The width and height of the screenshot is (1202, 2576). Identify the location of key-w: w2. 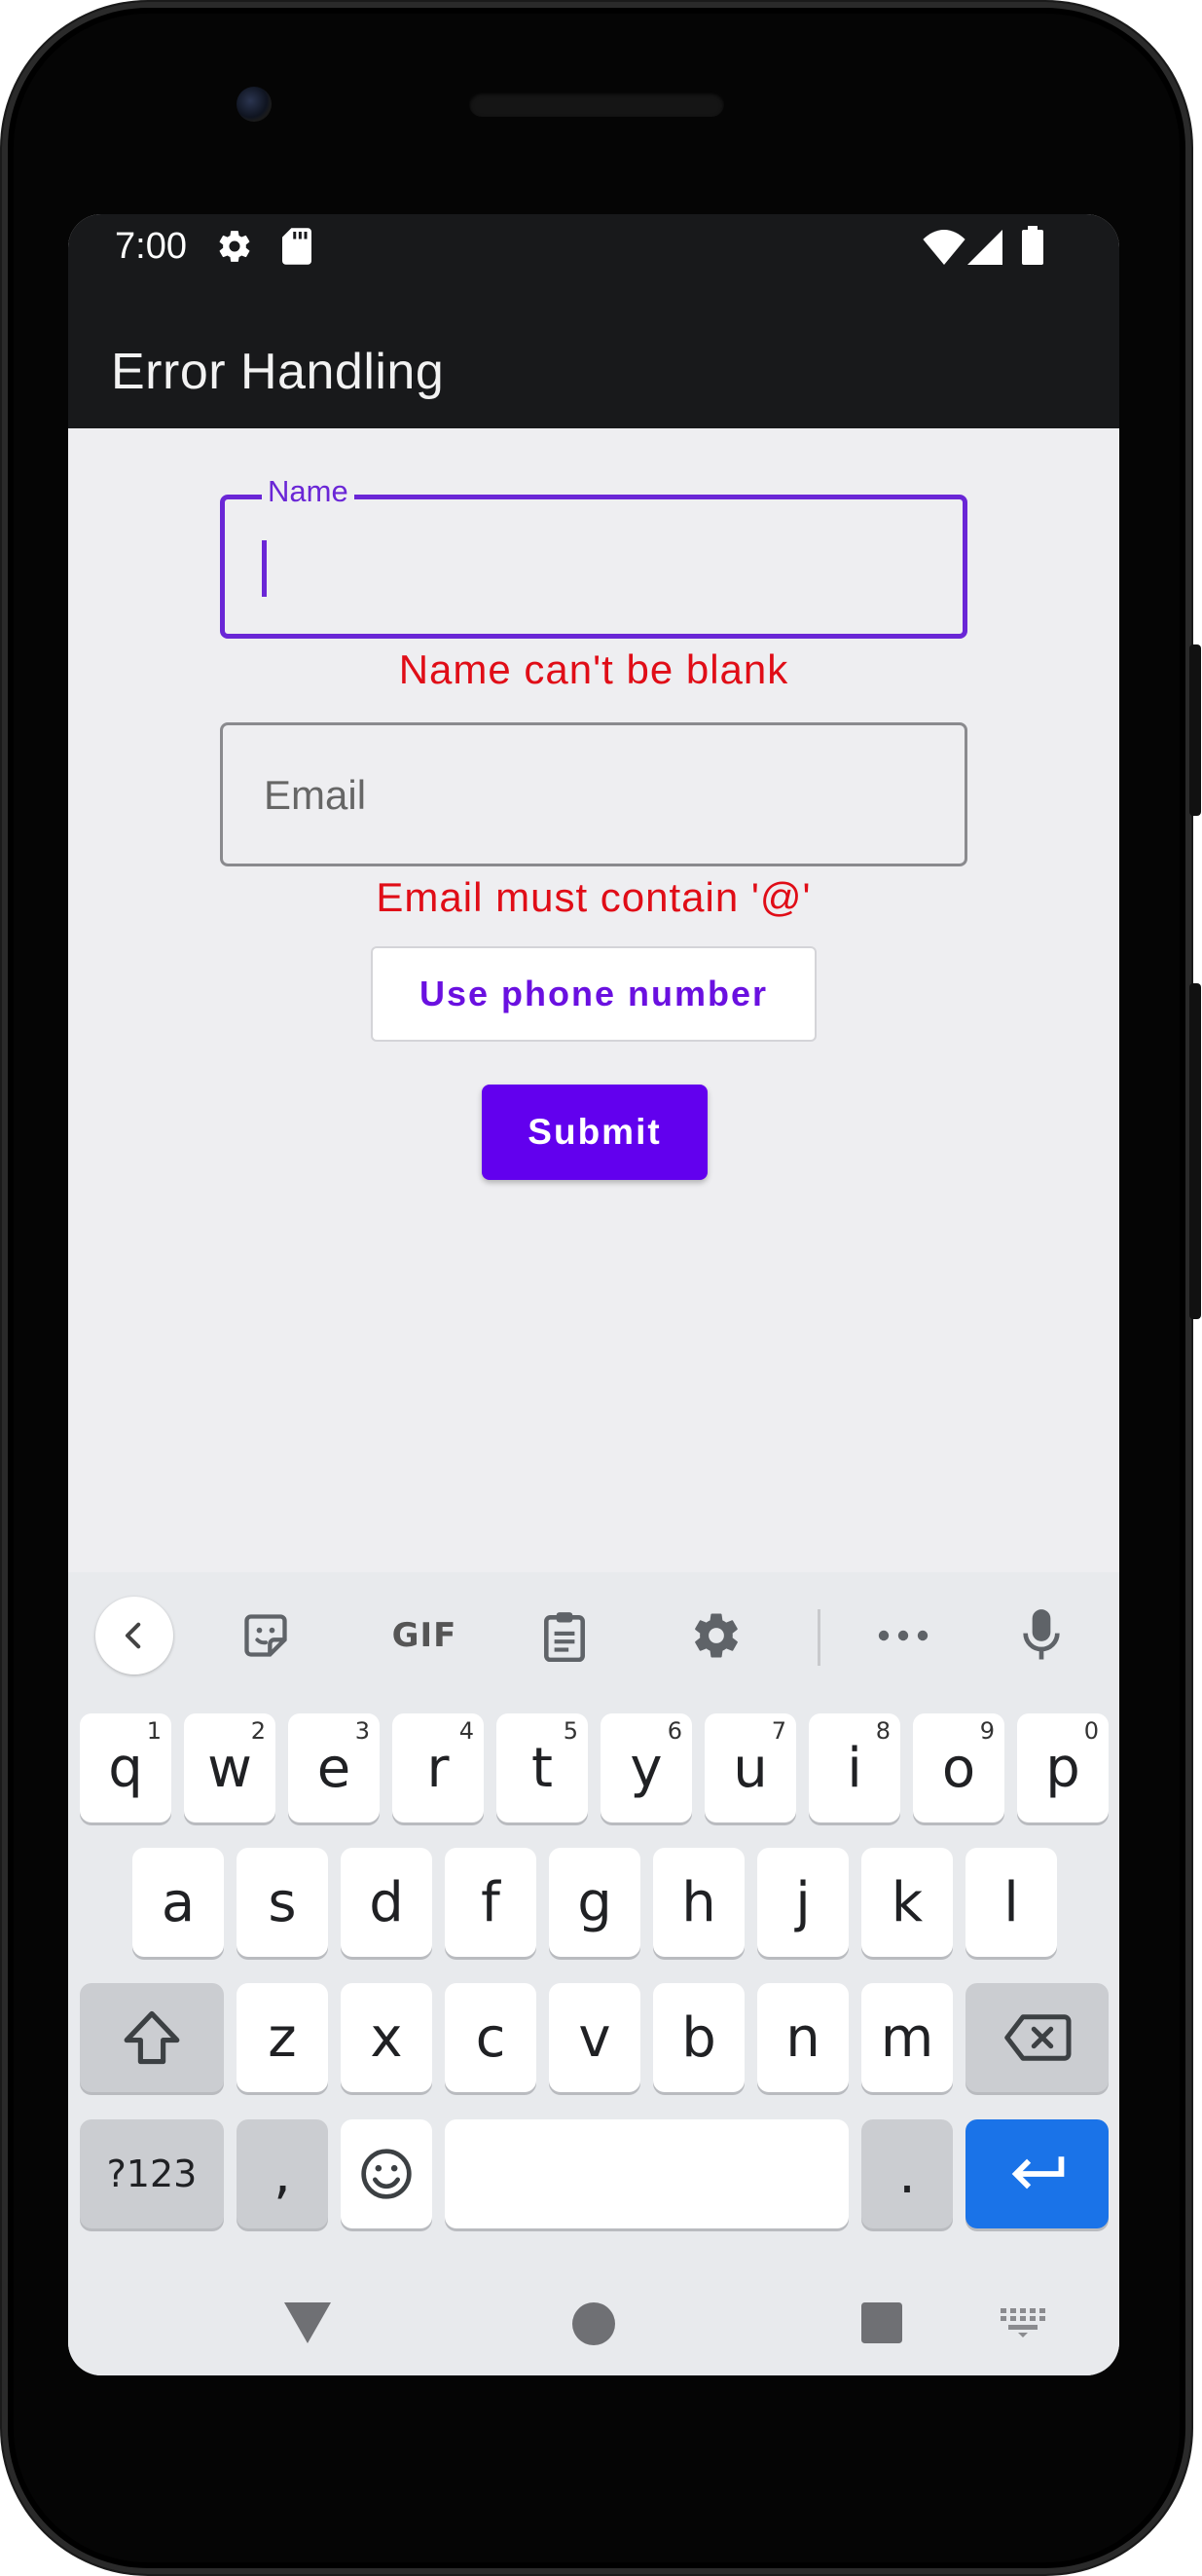
(229, 1767).